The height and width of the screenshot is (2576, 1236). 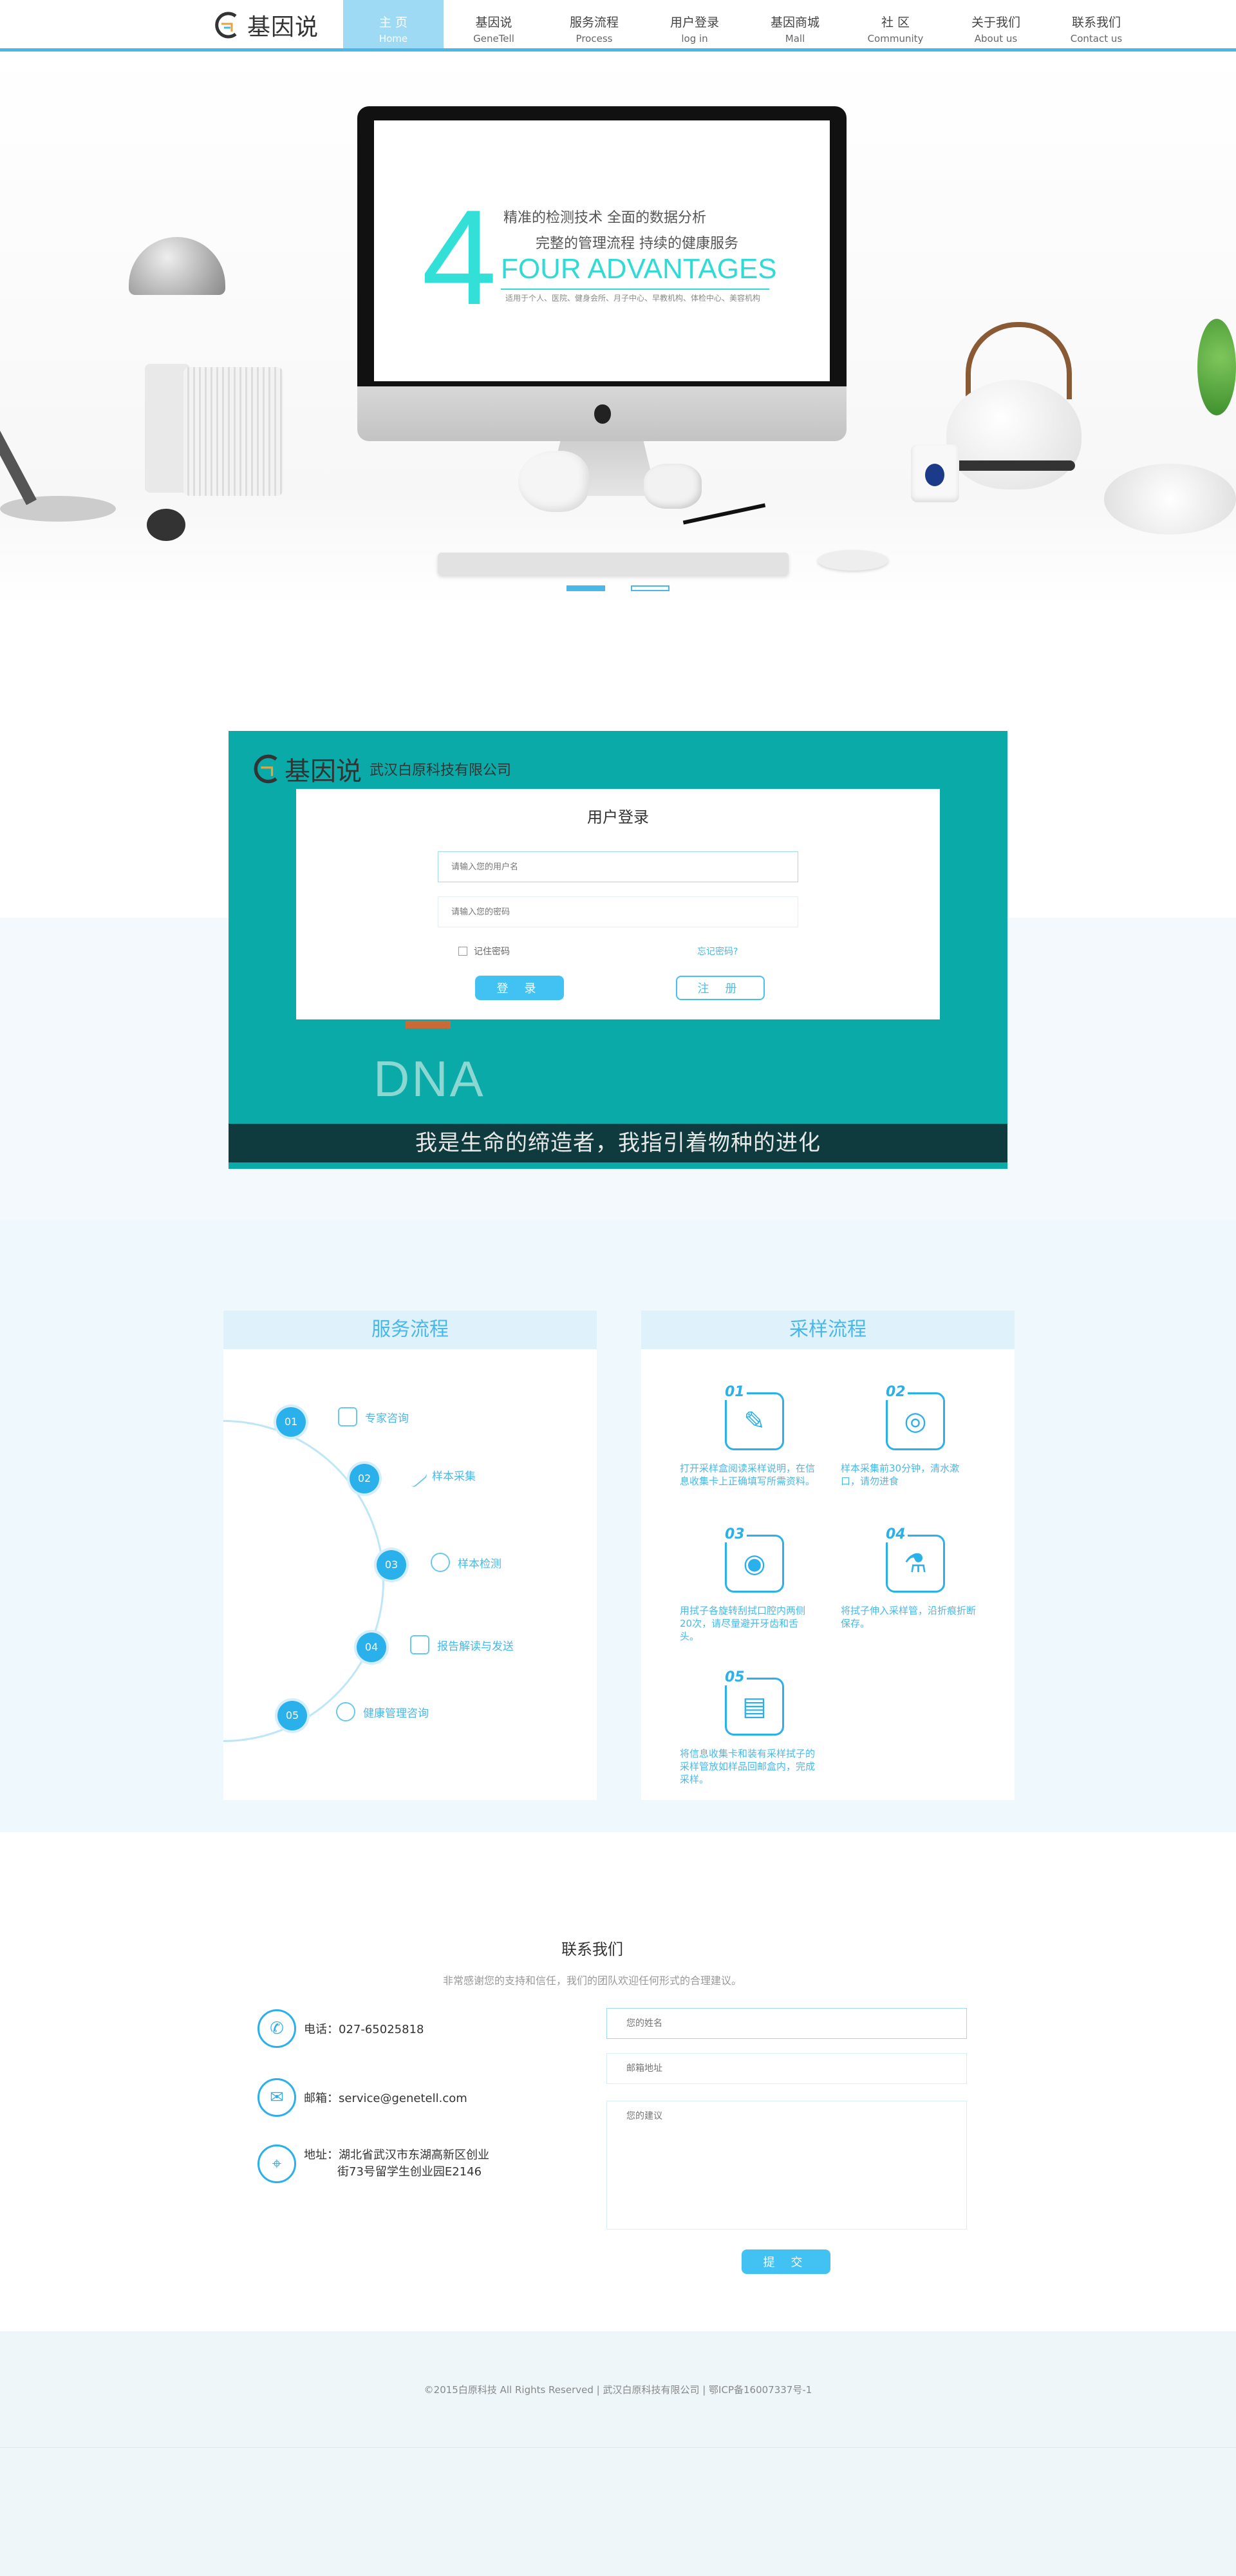 I want to click on sampling-step-icon-box: 02 ◎, so click(x=915, y=1417).